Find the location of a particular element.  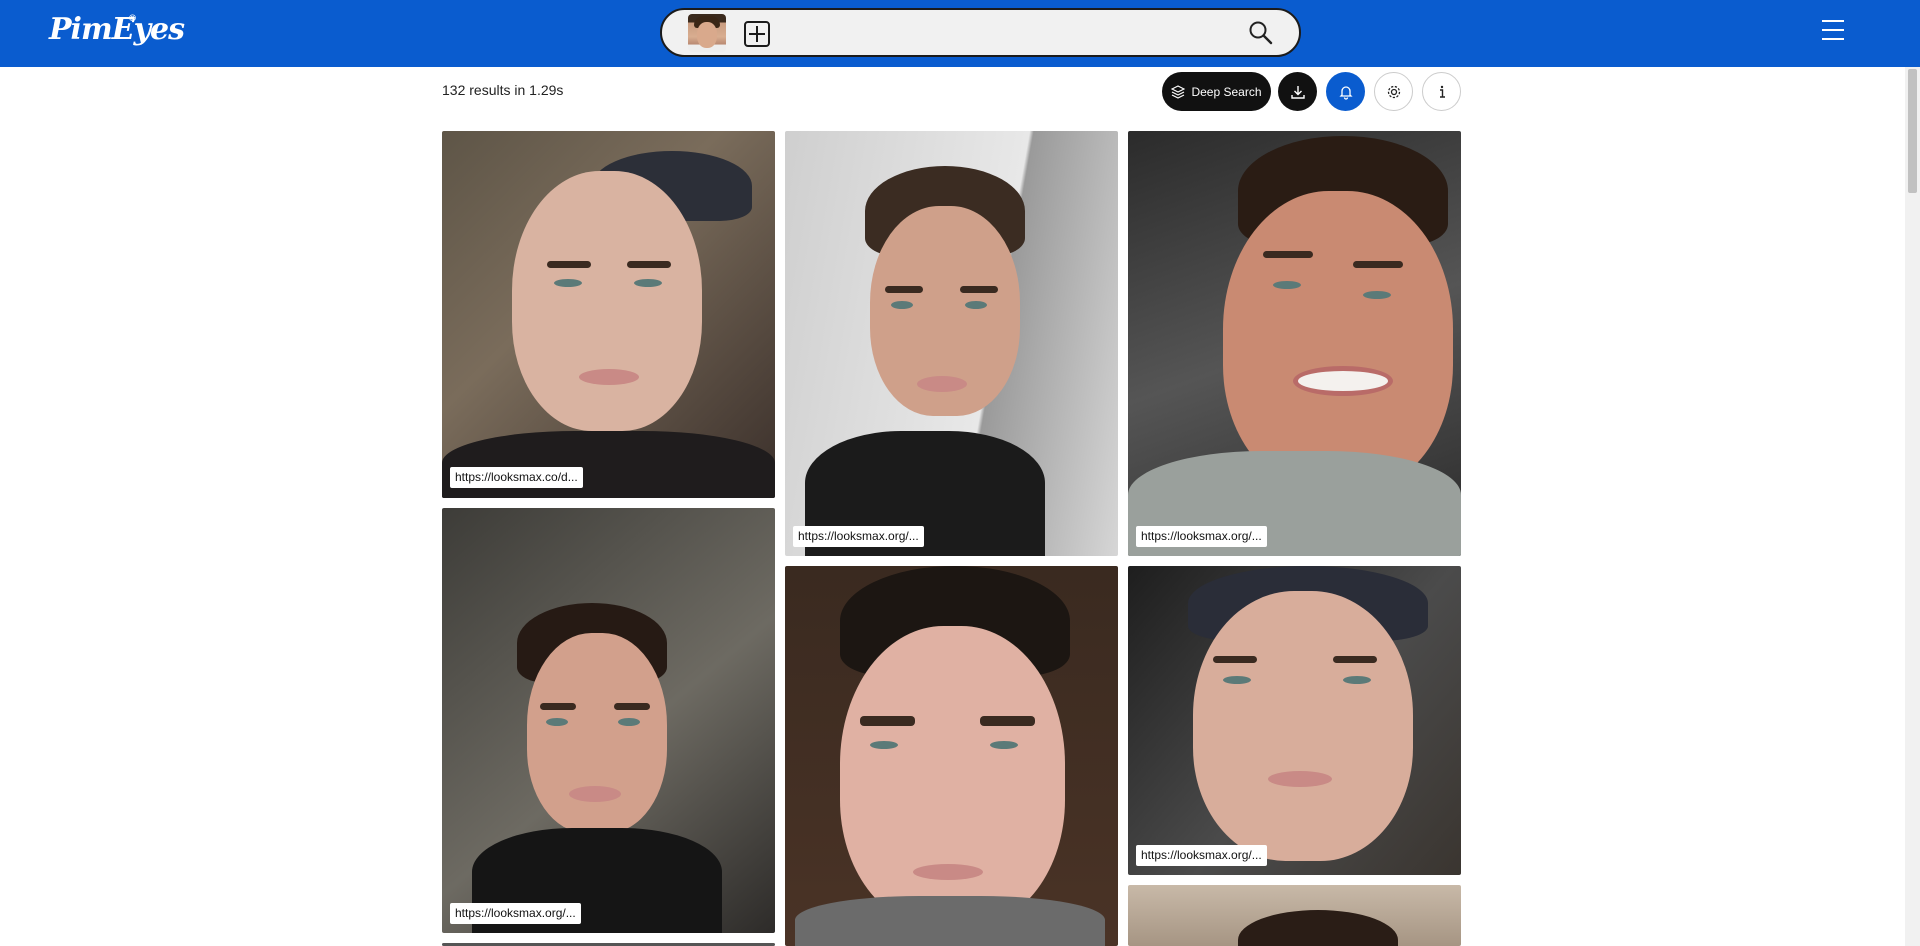

top-bar: PimEyes® is located at coordinates (960, 33).